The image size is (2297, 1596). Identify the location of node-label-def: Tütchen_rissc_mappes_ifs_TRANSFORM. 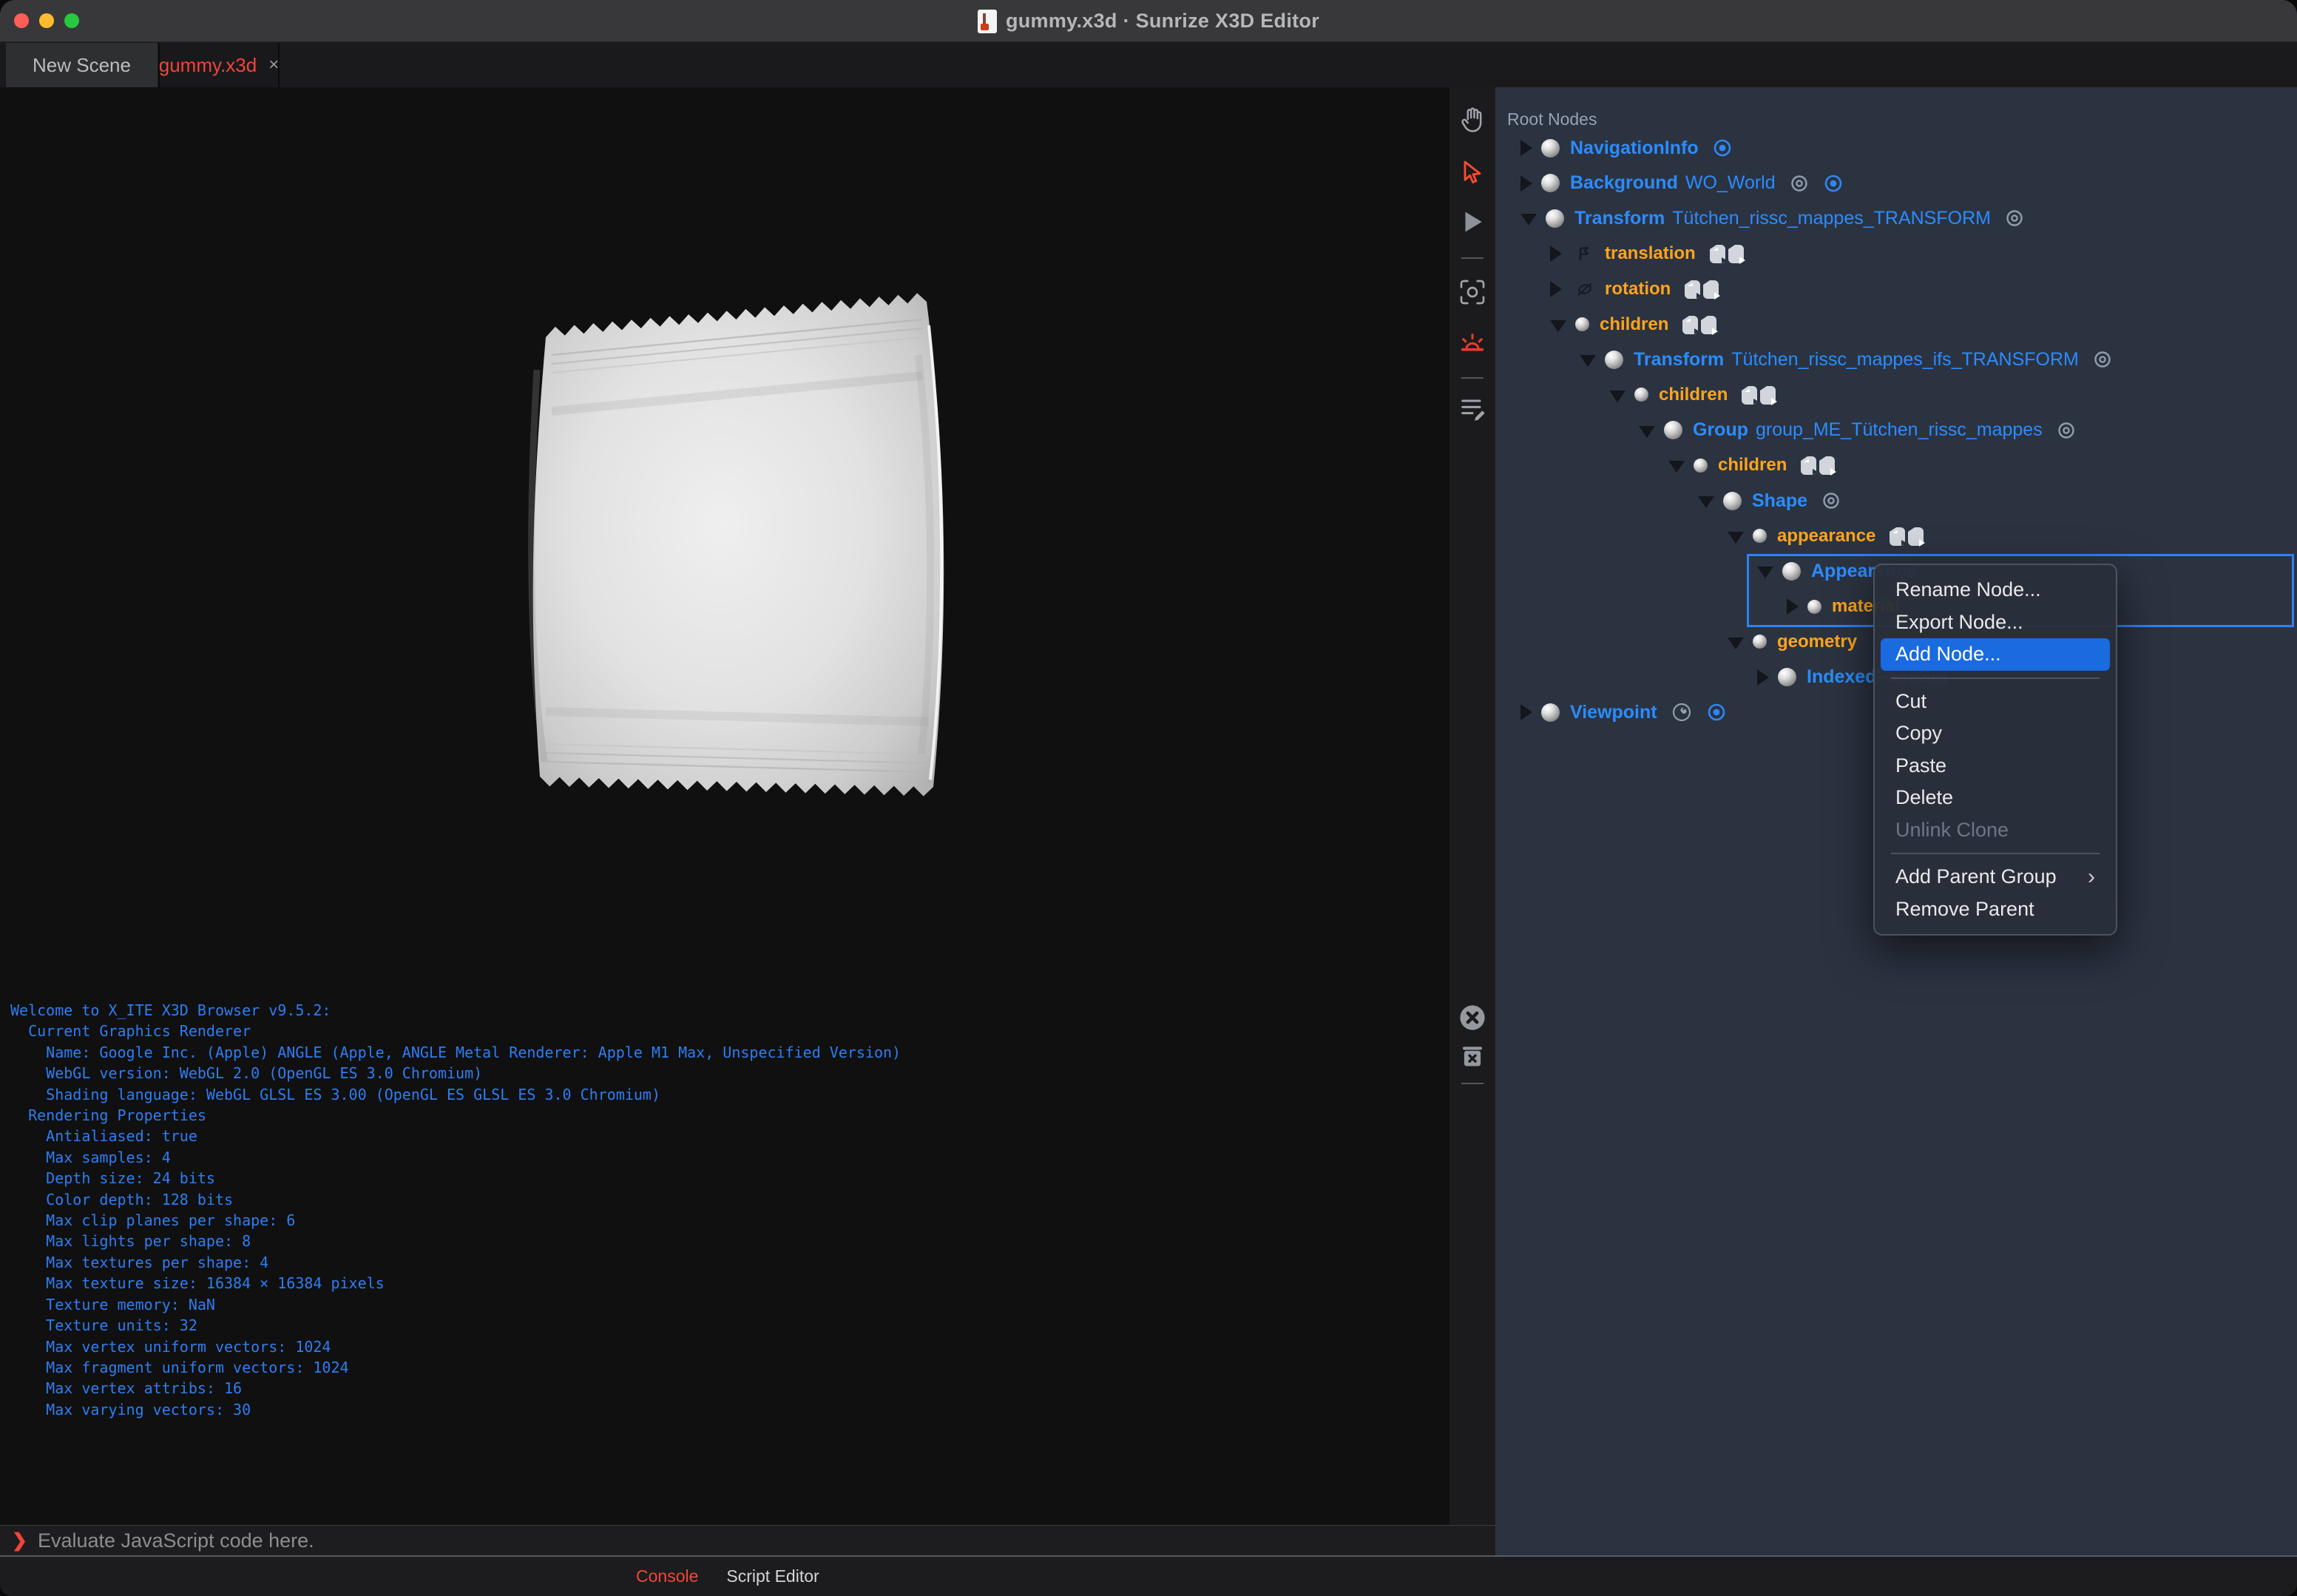
(1905, 359).